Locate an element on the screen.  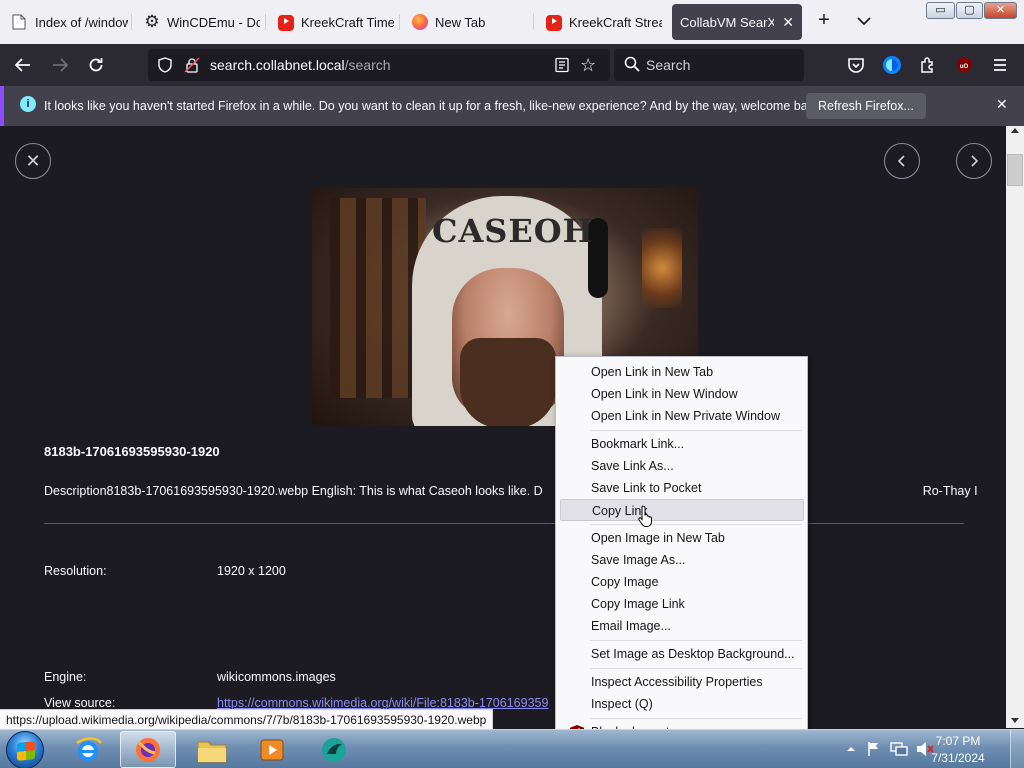
file-icon is located at coordinates (20, 22).